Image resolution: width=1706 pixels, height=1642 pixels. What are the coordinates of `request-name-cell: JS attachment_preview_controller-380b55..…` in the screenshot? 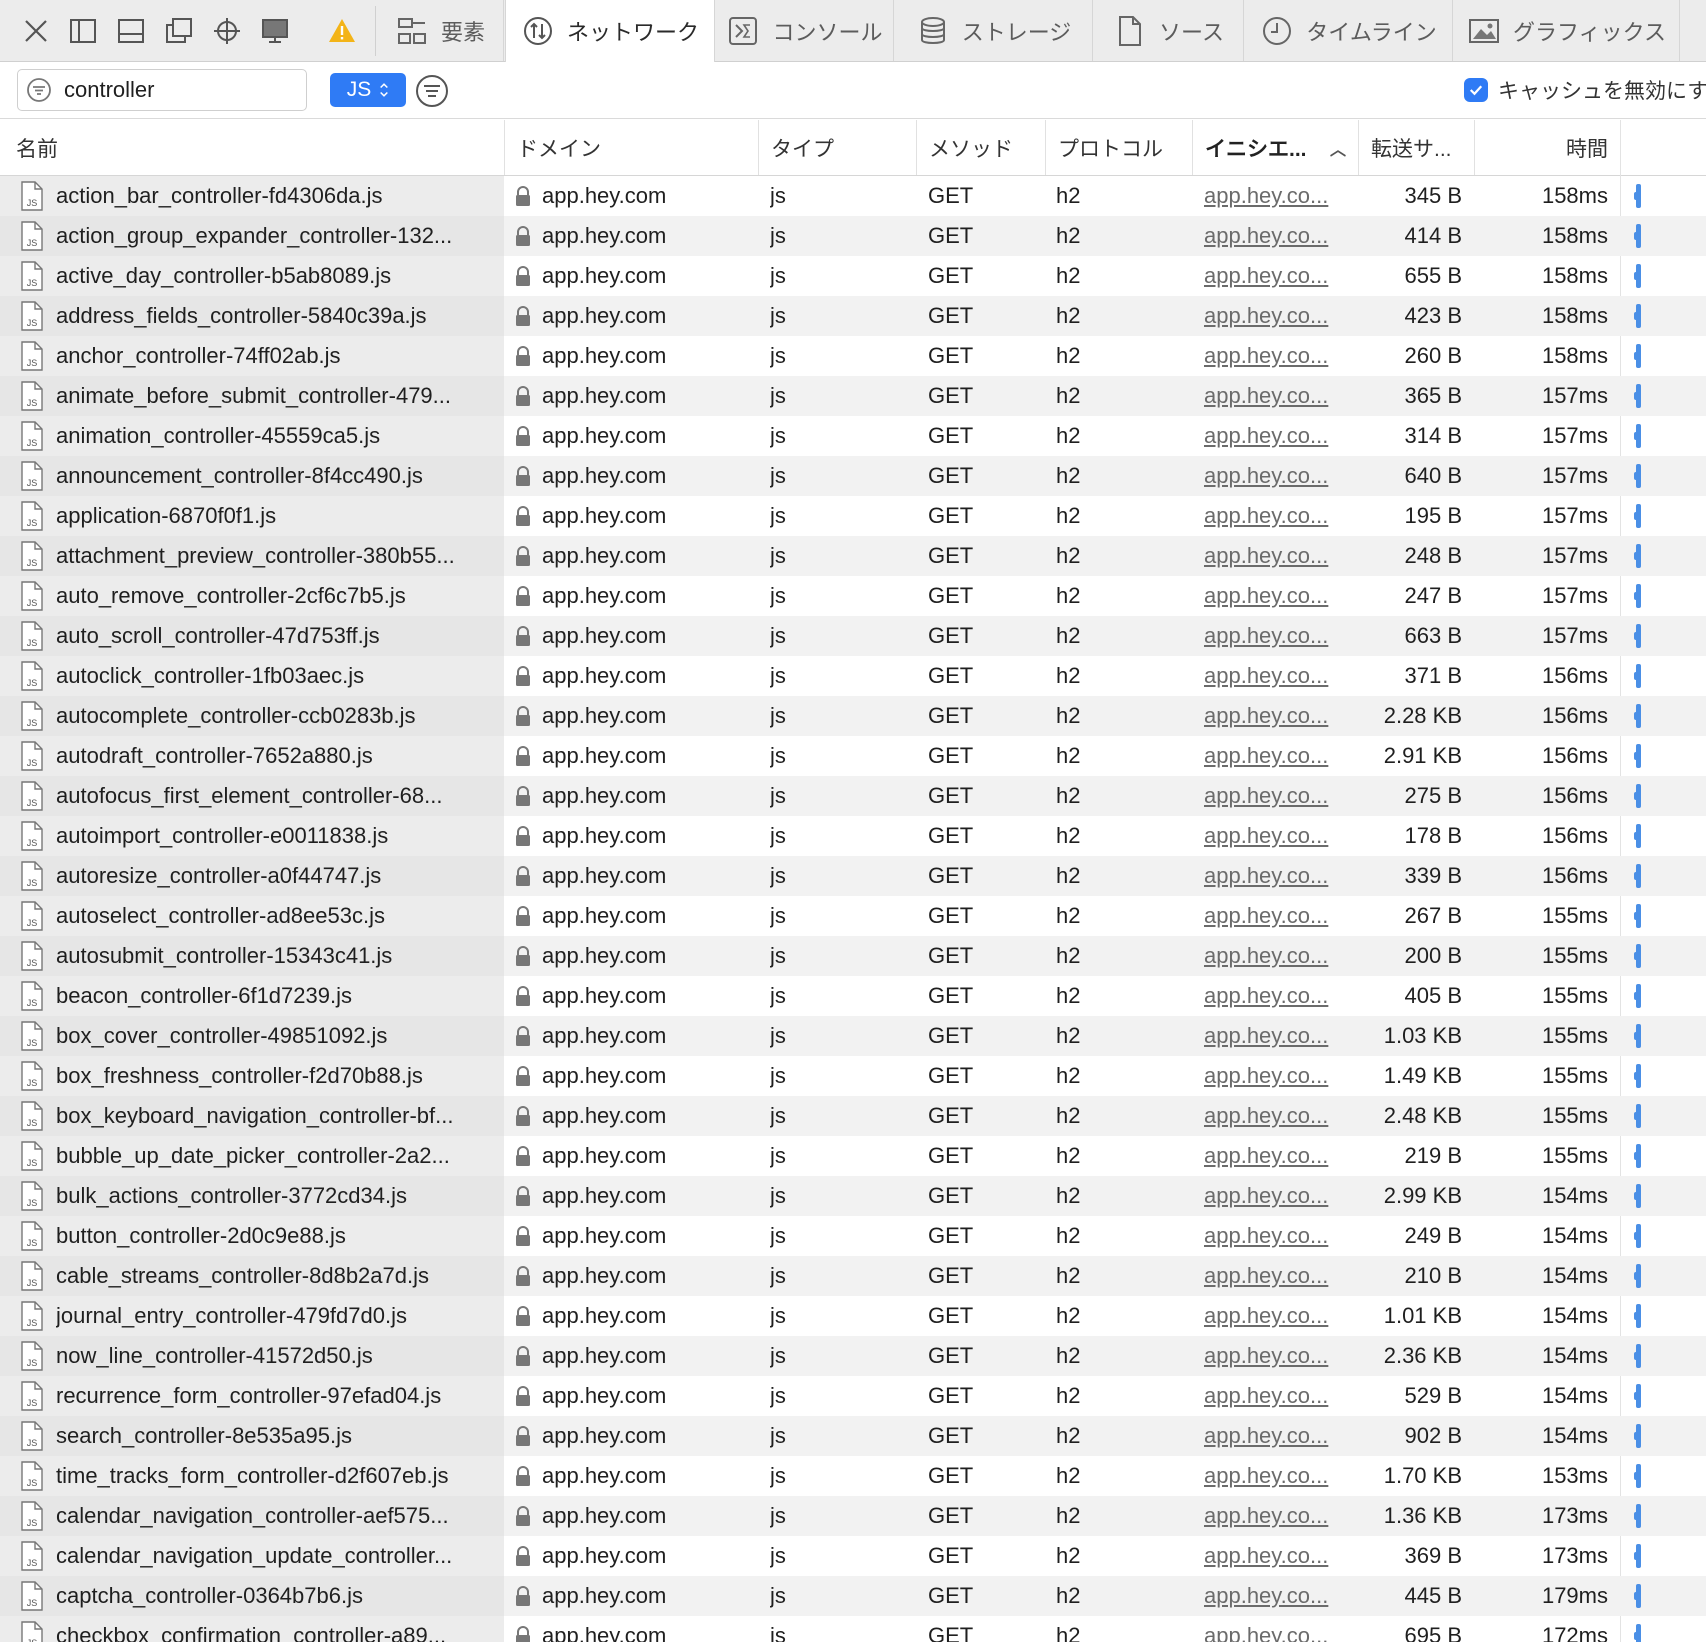 It's located at (259, 556).